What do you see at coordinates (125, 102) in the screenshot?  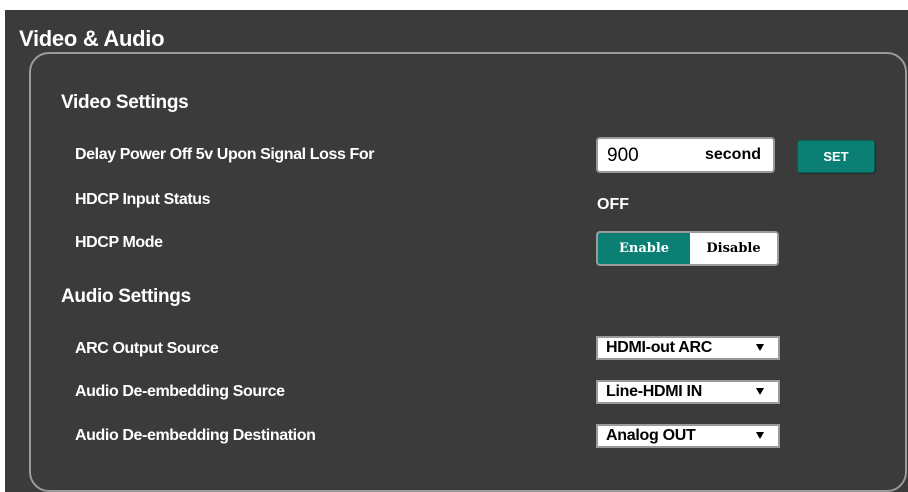 I see `video-settings-heading: Video Settings` at bounding box center [125, 102].